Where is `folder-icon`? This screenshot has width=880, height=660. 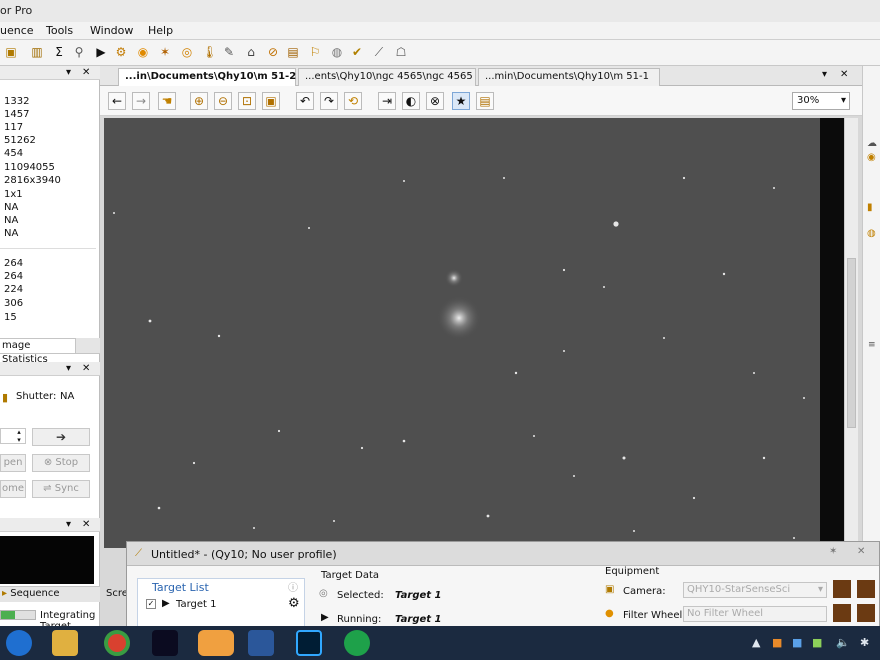 folder-icon is located at coordinates (65, 643).